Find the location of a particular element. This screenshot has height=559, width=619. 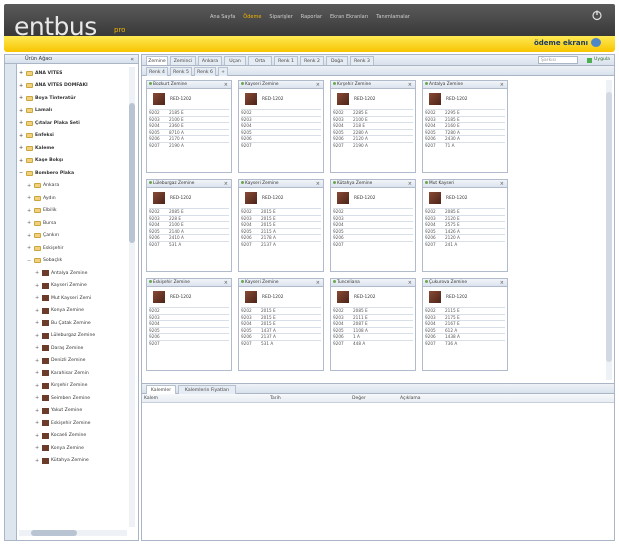

tab-row2-0: Renk 4 is located at coordinates (157, 71).